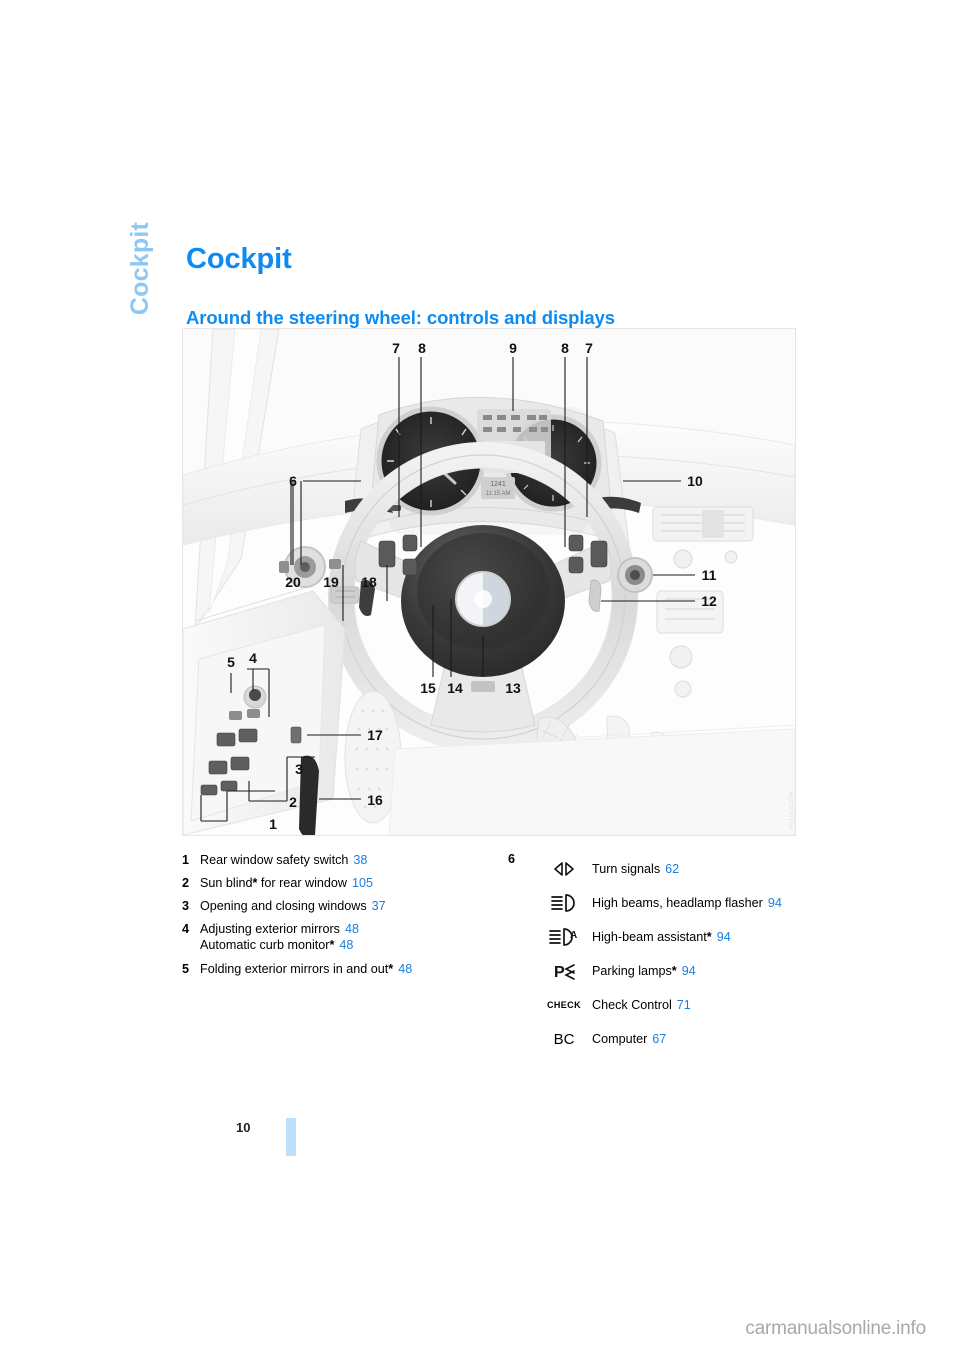 The width and height of the screenshot is (960, 1358). Describe the element at coordinates (564, 903) in the screenshot. I see `high-beams-icon` at that location.